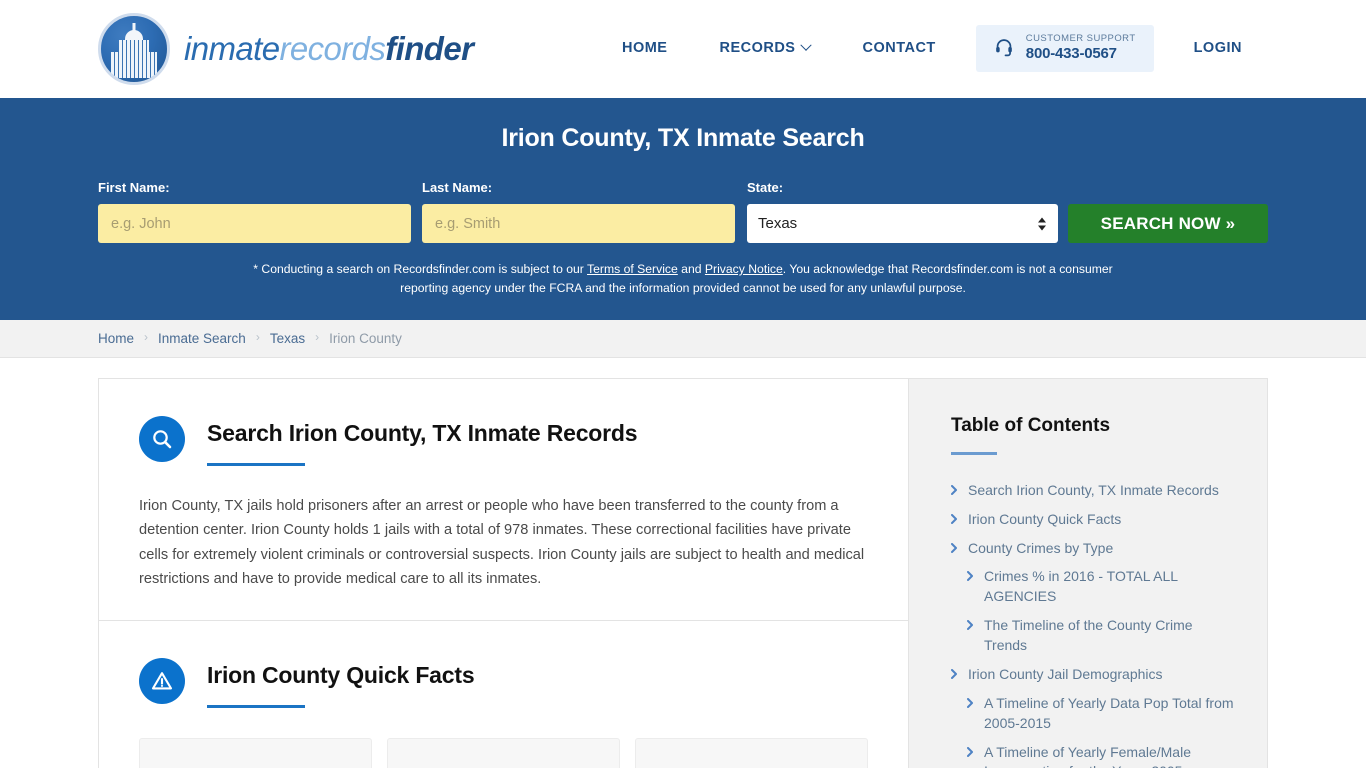 Image resolution: width=1366 pixels, height=768 pixels. I want to click on nav-home: HOME, so click(645, 48).